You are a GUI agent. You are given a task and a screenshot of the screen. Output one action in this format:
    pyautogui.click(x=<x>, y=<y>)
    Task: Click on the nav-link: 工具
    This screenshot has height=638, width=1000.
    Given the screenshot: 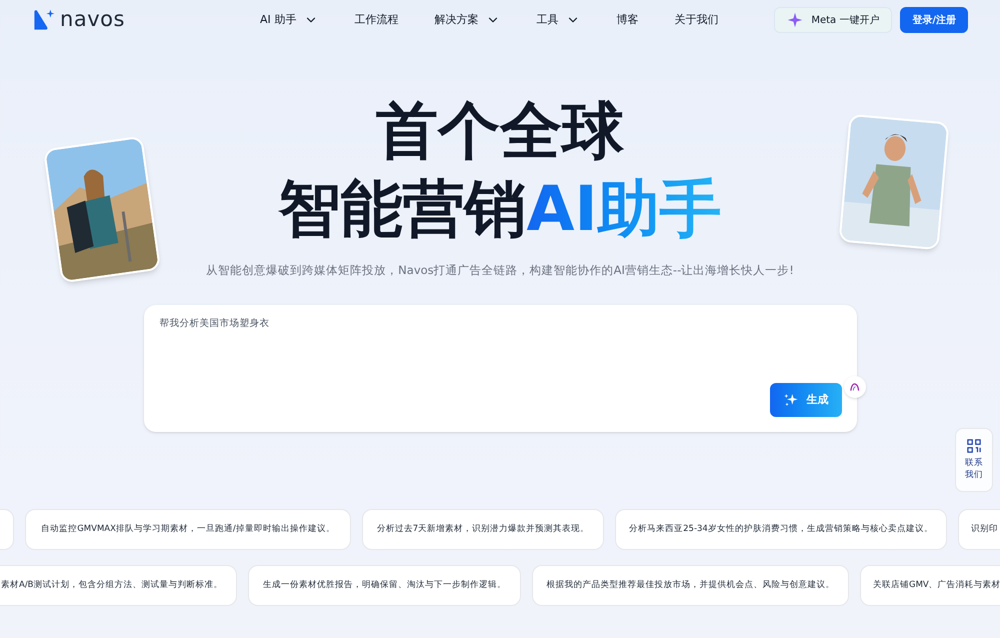 What is the action you would take?
    pyautogui.click(x=558, y=20)
    